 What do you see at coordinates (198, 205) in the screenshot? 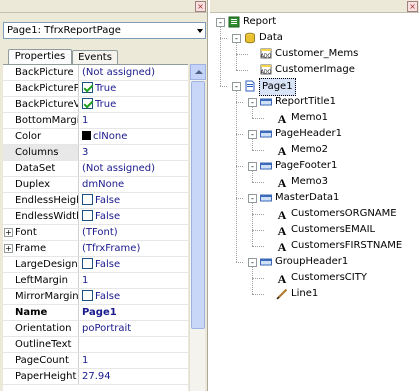
I see `scrollbar-thumb` at bounding box center [198, 205].